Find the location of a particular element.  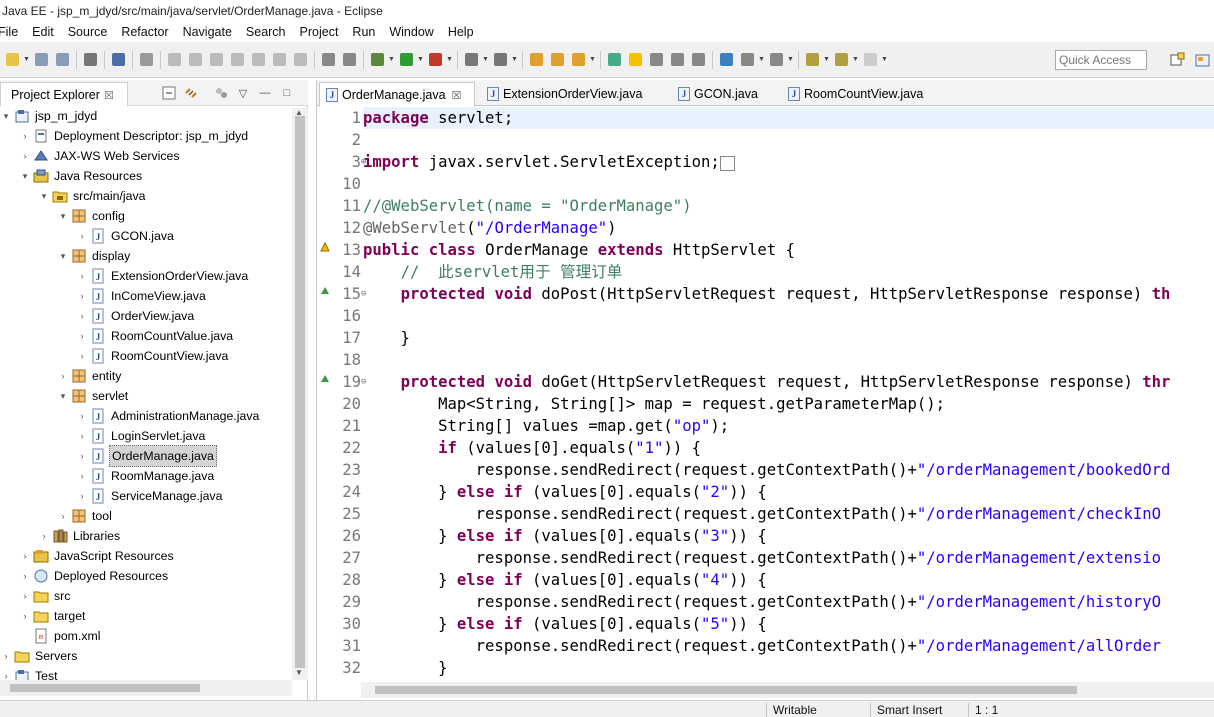

open-type-icon is located at coordinates (536, 59).